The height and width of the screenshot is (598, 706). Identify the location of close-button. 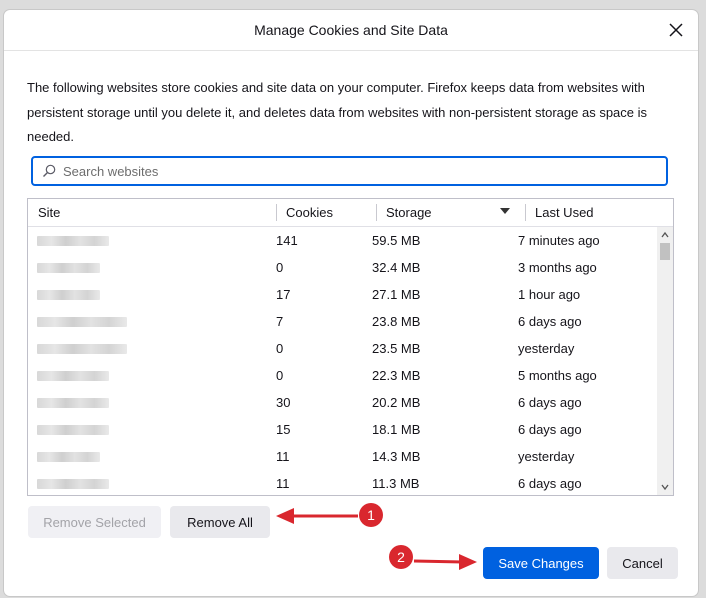
(676, 30).